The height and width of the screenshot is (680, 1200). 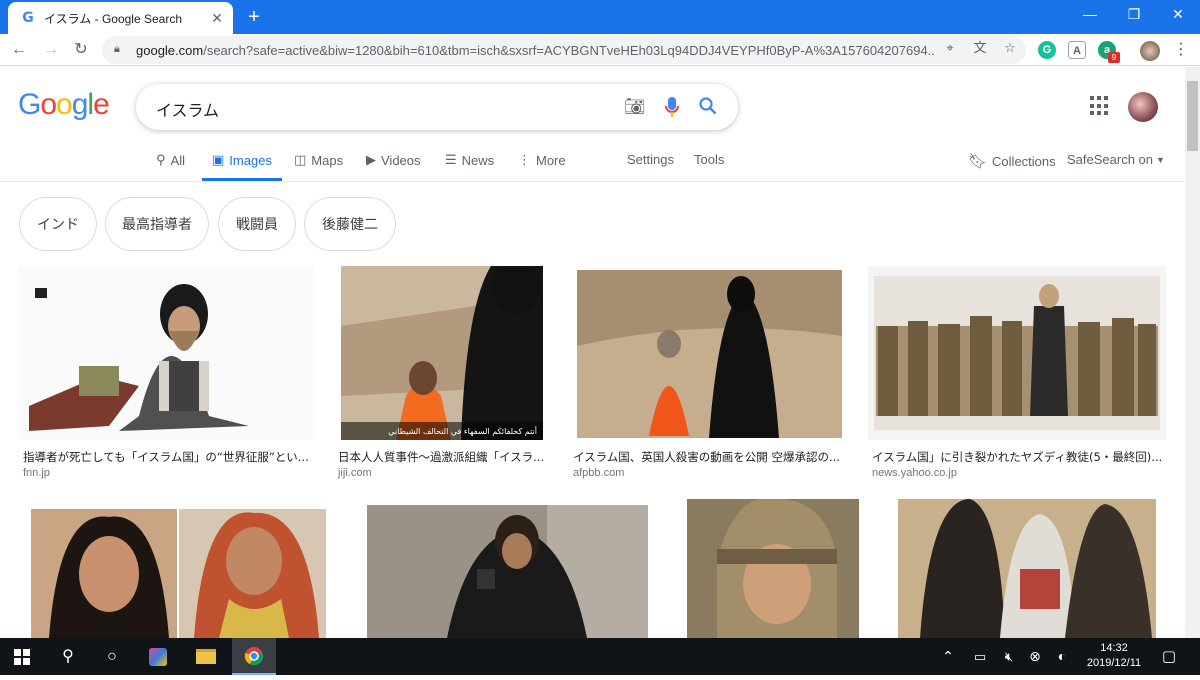 What do you see at coordinates (950, 48) in the screenshot?
I see `location-icon: ⌖` at bounding box center [950, 48].